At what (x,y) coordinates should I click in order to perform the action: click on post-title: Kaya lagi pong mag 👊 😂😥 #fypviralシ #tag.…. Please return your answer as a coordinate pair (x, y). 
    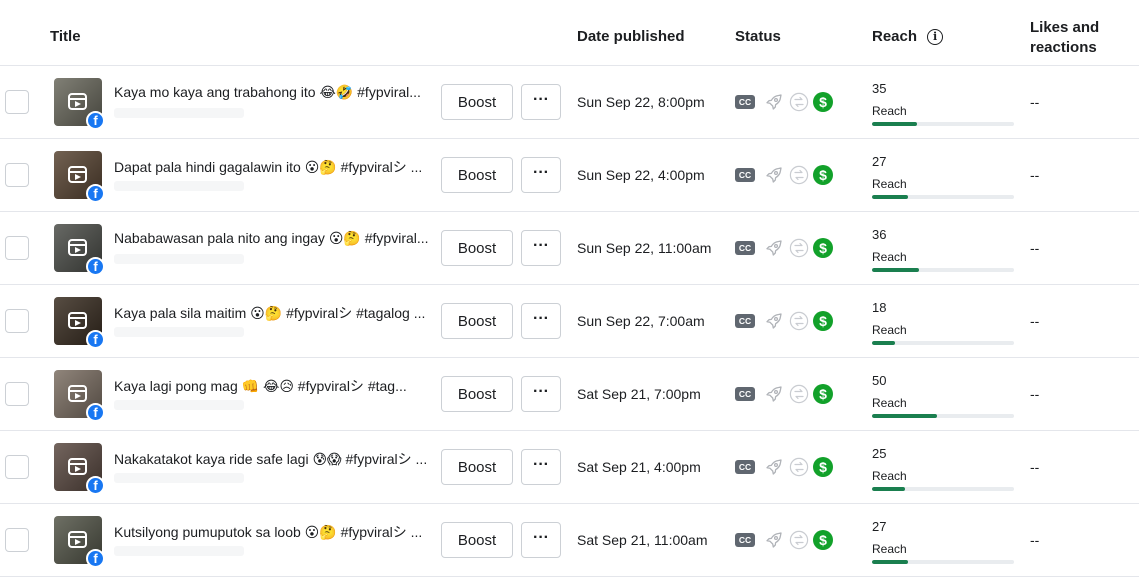
    Looking at the image, I should click on (273, 386).